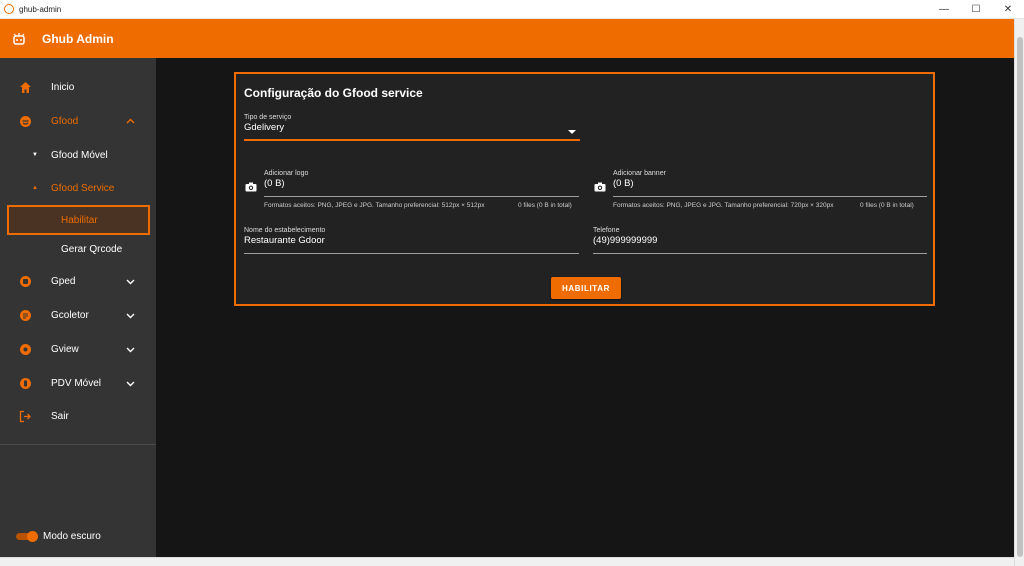  Describe the element at coordinates (512, 9) in the screenshot. I see `window-titlebar: ghub-admin — ☐ ✕` at that location.